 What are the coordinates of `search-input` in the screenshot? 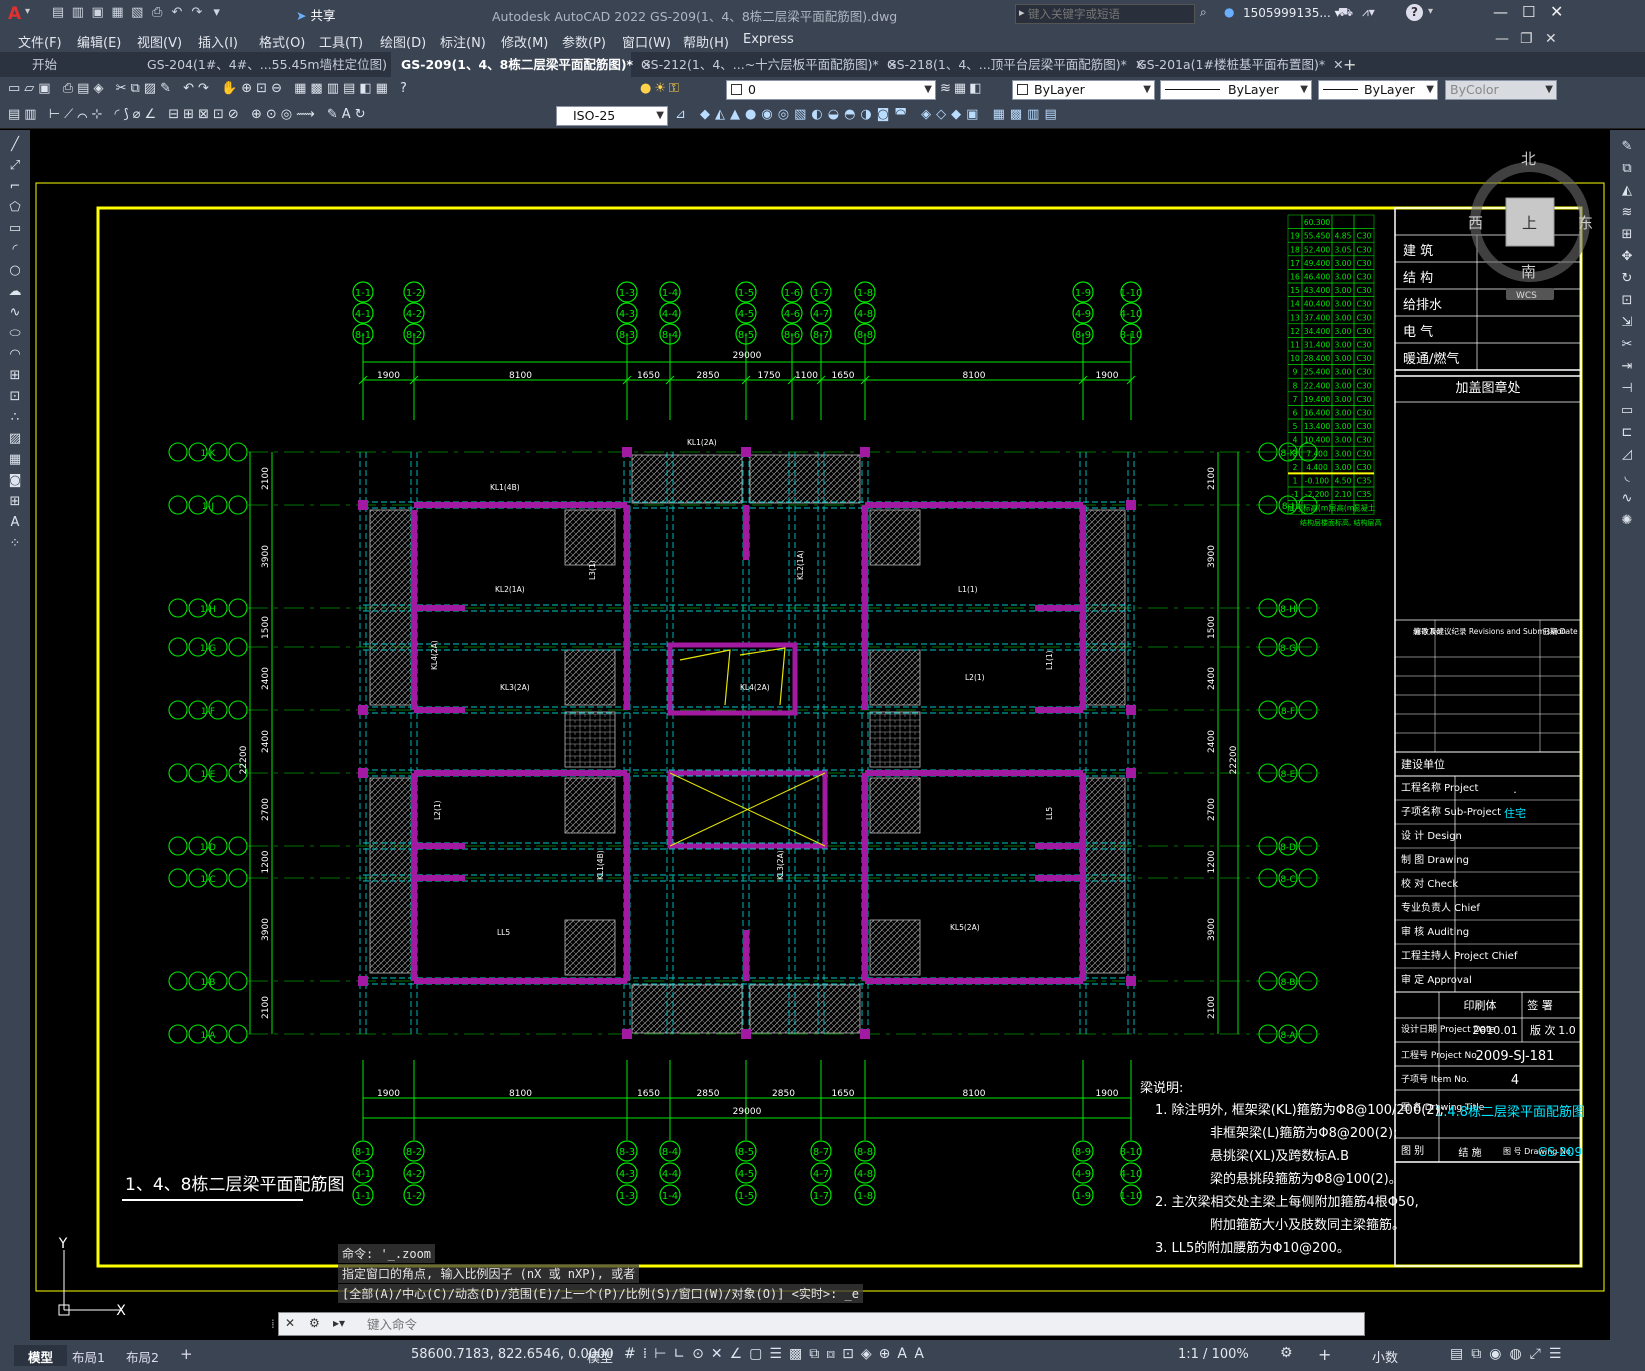 It's located at (1110, 14).